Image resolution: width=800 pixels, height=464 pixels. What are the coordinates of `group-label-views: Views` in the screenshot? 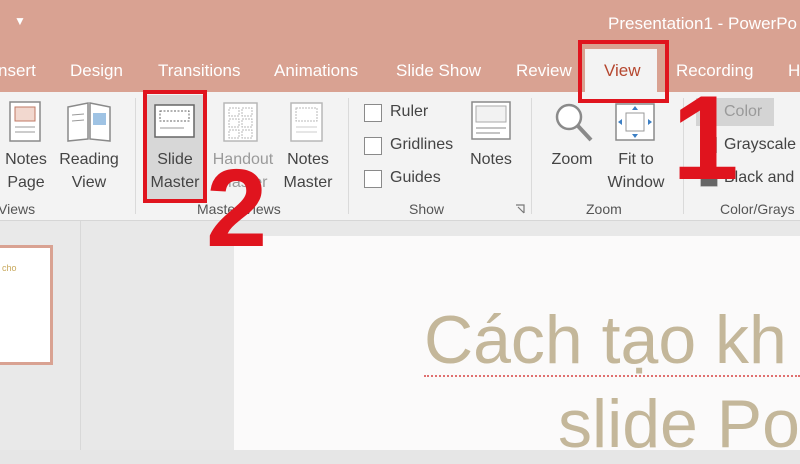 It's located at (18, 209).